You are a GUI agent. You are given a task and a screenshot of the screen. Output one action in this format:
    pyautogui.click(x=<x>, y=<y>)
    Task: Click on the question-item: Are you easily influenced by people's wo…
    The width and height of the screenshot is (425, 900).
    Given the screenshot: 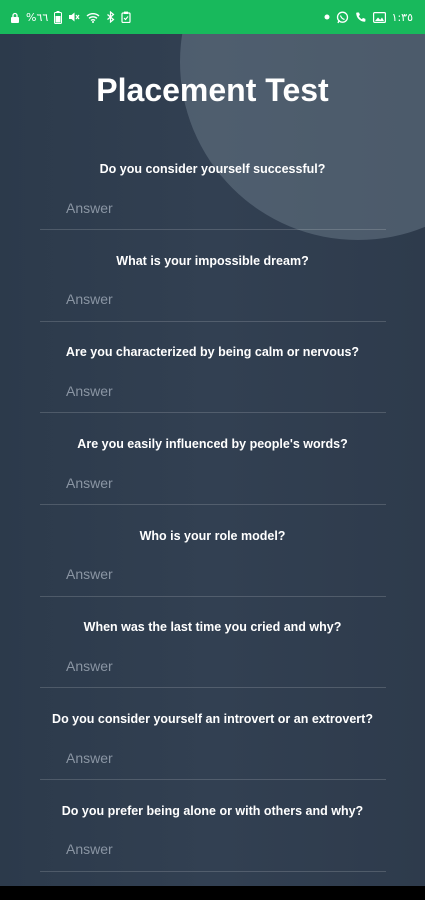 What is the action you would take?
    pyautogui.click(x=212, y=483)
    